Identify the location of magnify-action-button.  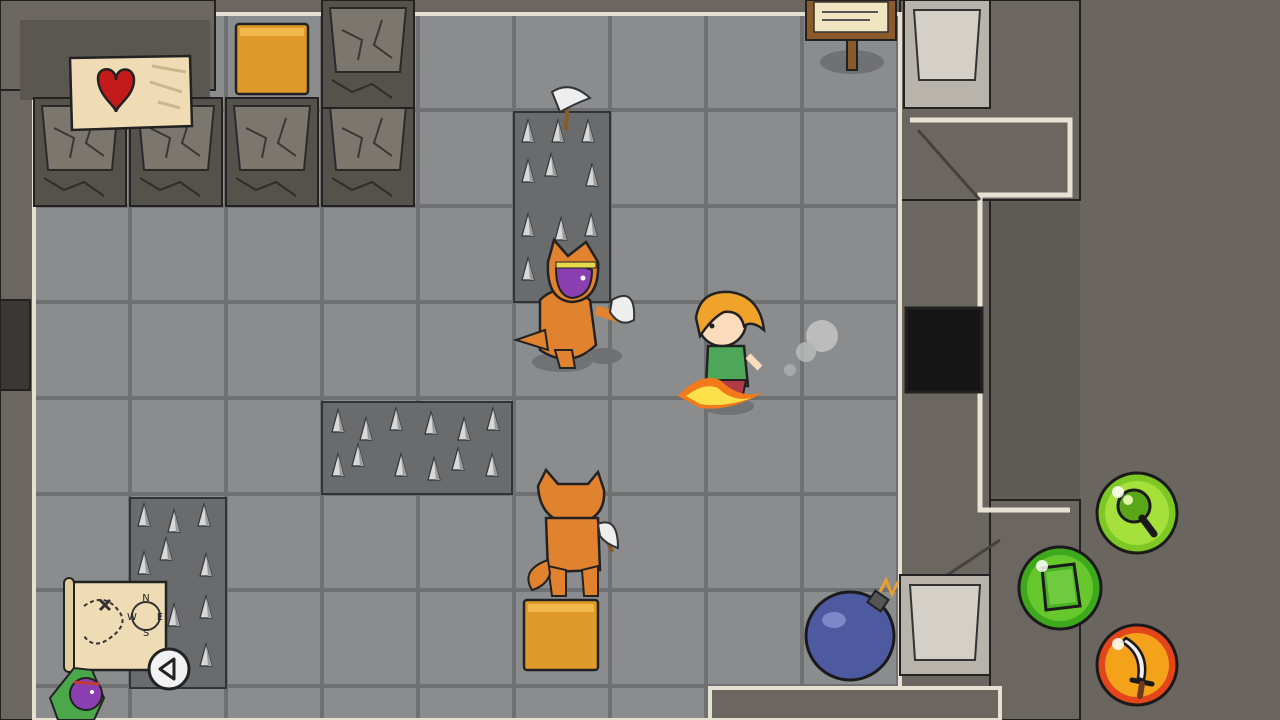
(1137, 513).